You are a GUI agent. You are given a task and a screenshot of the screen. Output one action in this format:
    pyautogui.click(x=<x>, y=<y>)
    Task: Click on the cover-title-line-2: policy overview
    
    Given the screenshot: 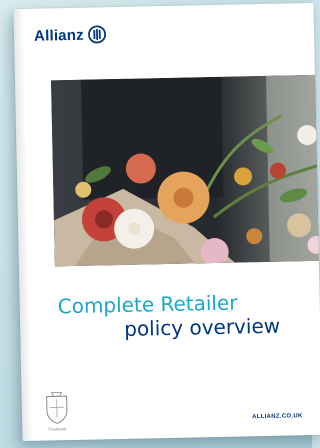 What is the action you would take?
    pyautogui.click(x=202, y=327)
    